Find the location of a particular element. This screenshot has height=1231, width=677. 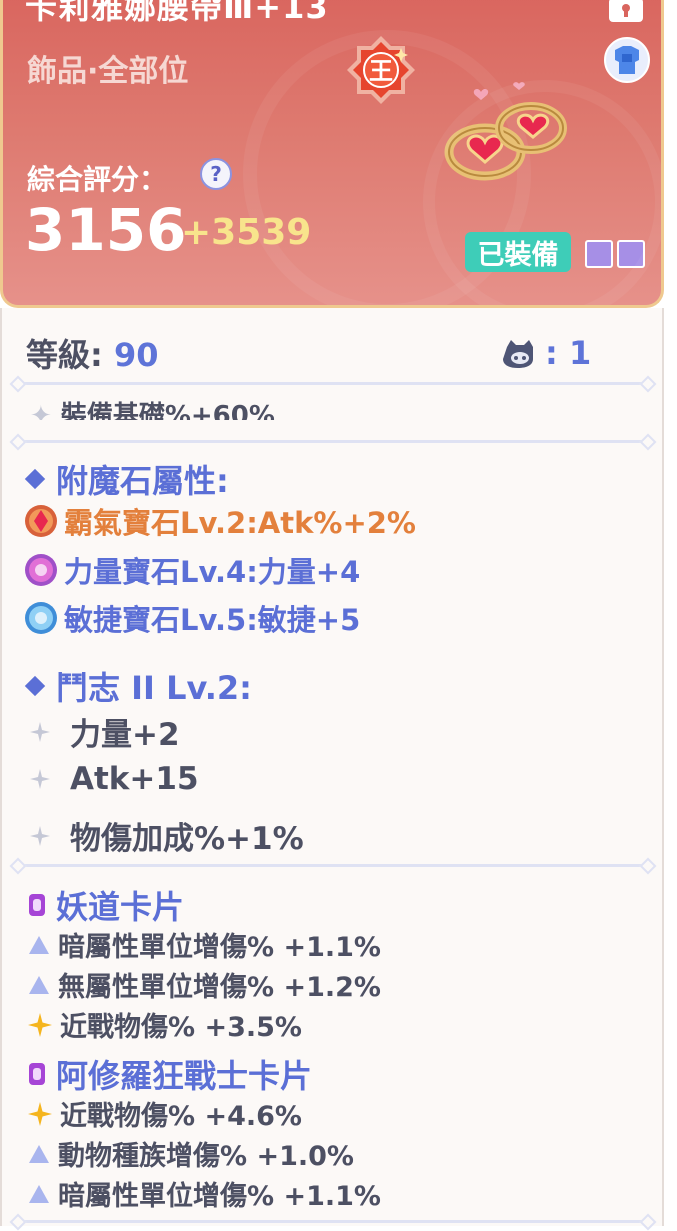

card-stat-row: 近戰物傷% +3.5% is located at coordinates (165, 1024).